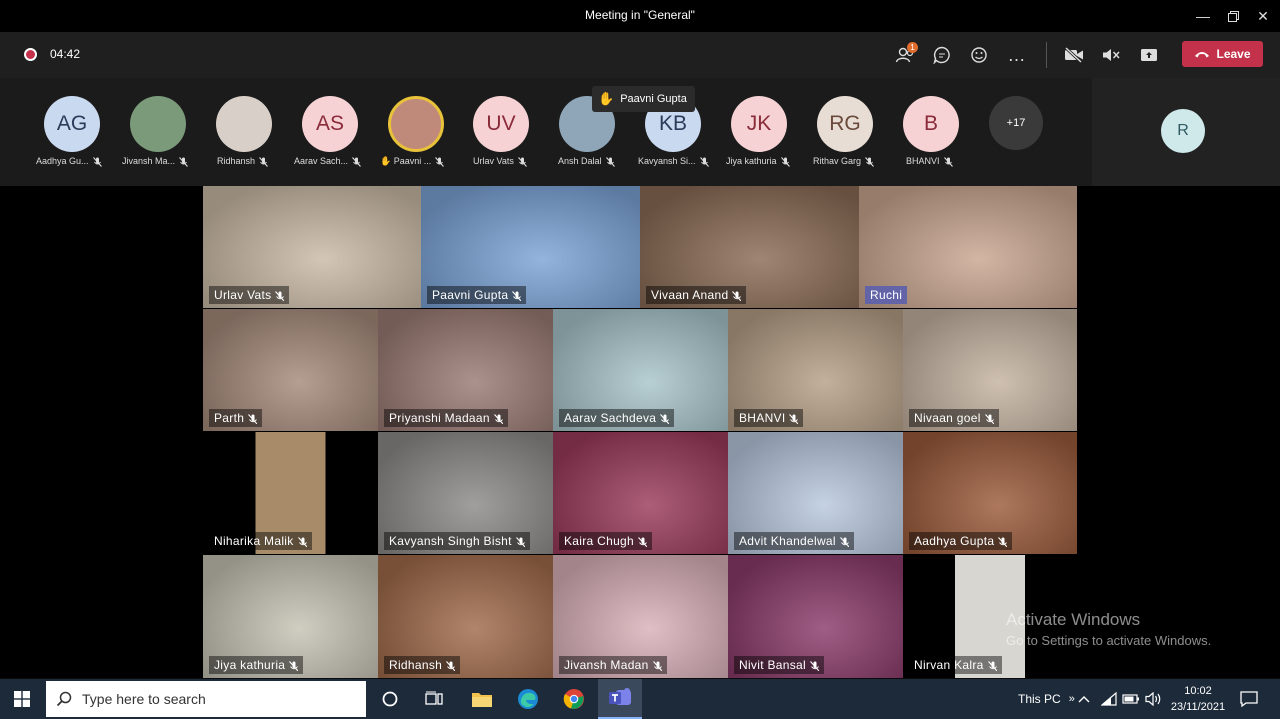 The width and height of the screenshot is (1280, 719). Describe the element at coordinates (1016, 123) in the screenshot. I see `more-participants-button: +17` at that location.